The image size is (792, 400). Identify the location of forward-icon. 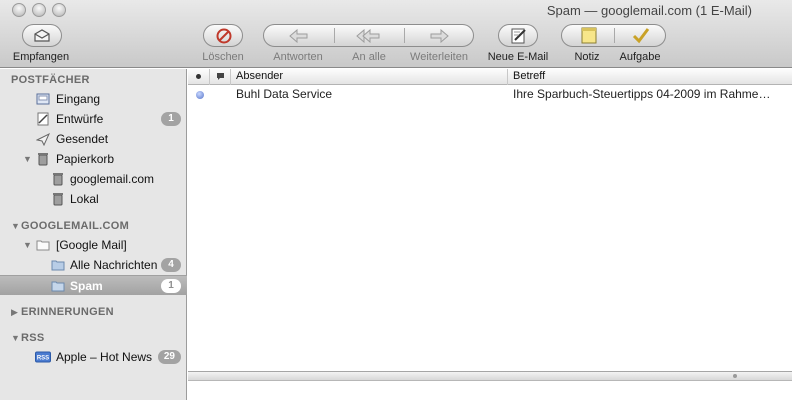
(439, 36).